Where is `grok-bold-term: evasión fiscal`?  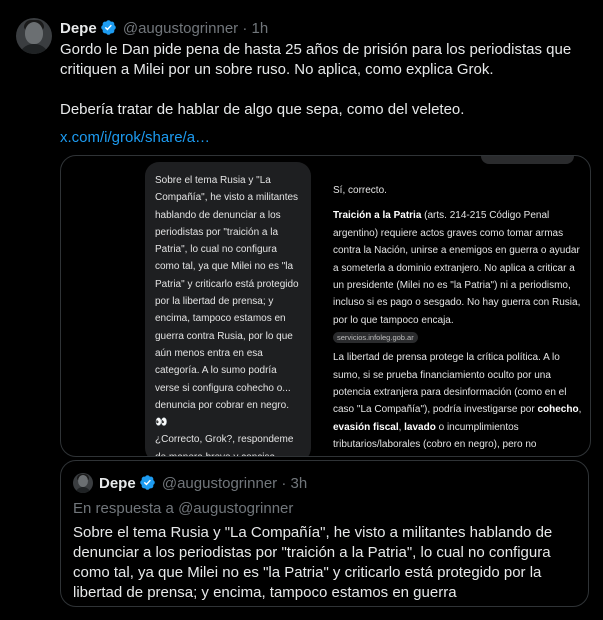 grok-bold-term: evasión fiscal is located at coordinates (366, 427).